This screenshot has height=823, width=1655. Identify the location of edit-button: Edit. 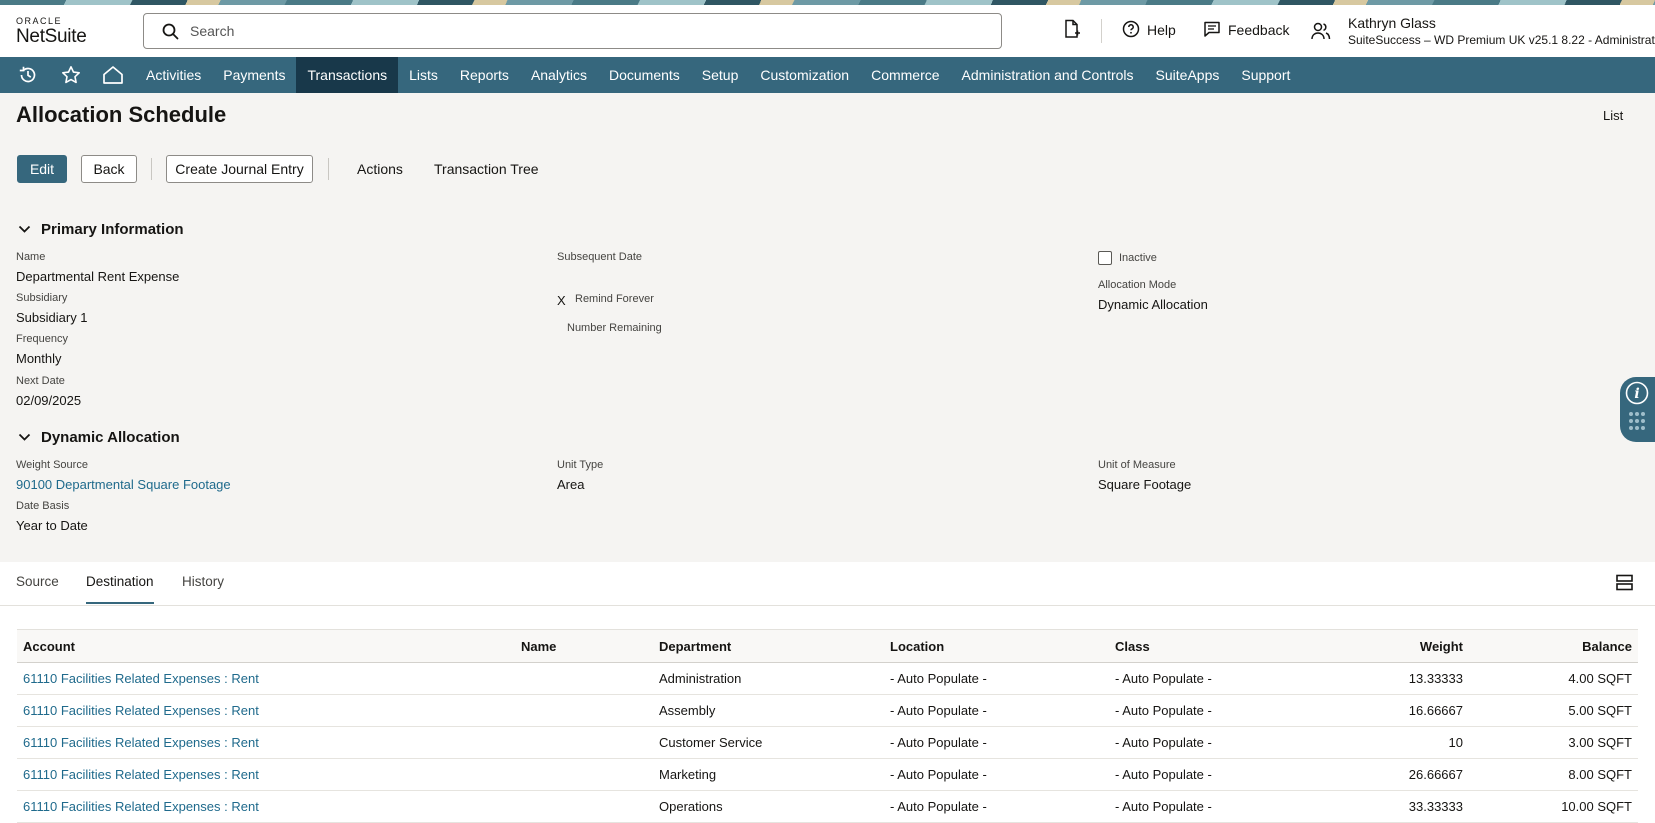
(42, 169).